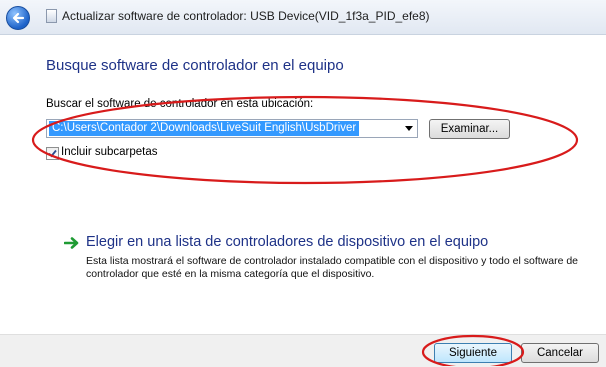 The height and width of the screenshot is (367, 606). Describe the element at coordinates (109, 152) in the screenshot. I see `include-subfolders-label: Incluir subcarpetas` at that location.